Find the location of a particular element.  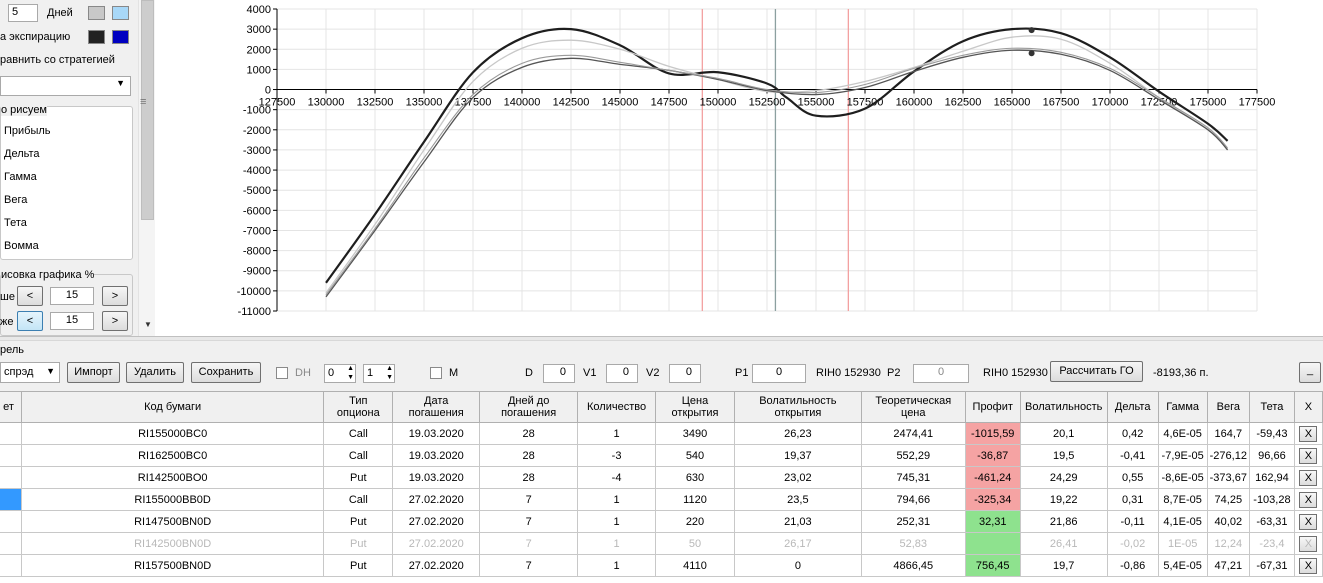

upper-increase-button: > is located at coordinates (115, 296).